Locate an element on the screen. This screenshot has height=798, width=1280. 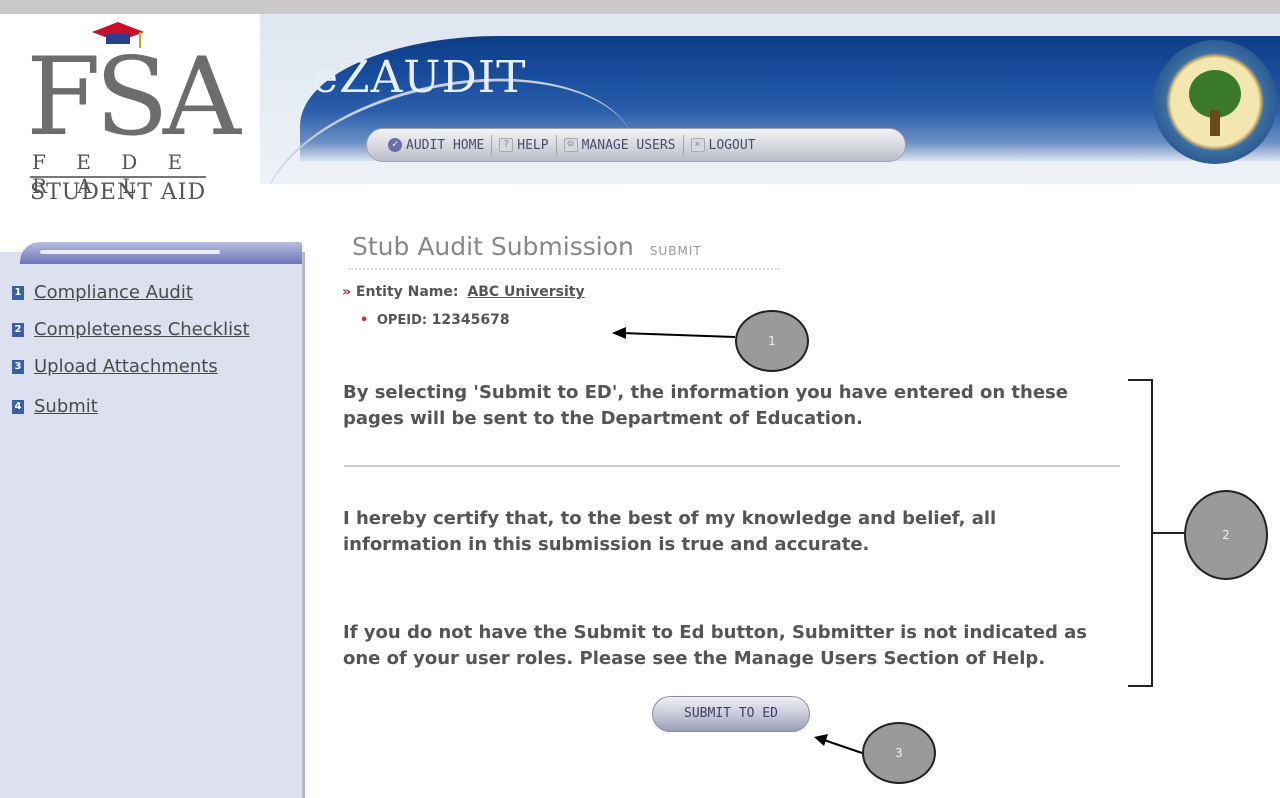
callout-badge-1: 1 is located at coordinates (772, 341).